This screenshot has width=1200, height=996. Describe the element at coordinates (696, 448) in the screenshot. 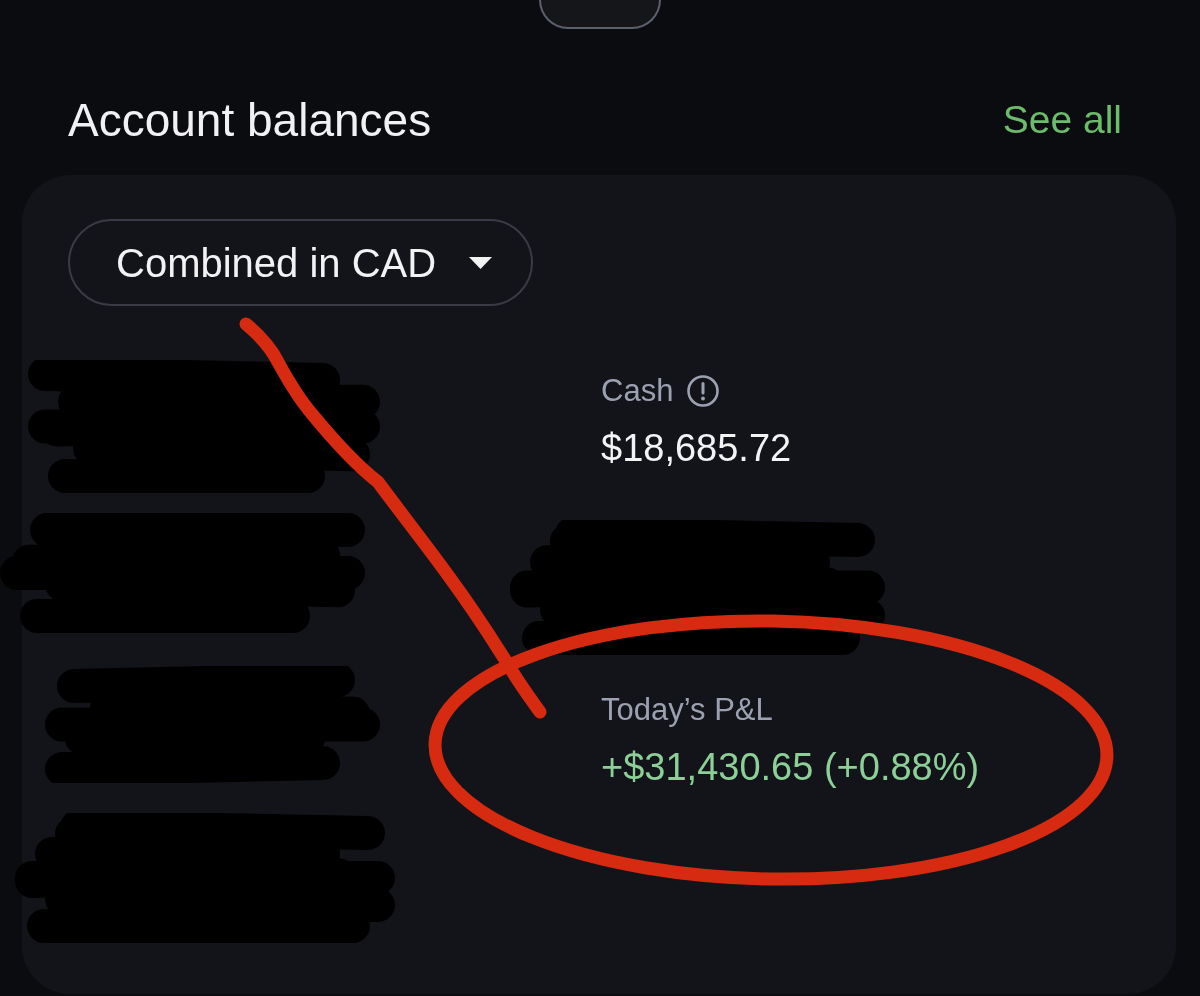

I see `metric-value: $18,685.72` at that location.